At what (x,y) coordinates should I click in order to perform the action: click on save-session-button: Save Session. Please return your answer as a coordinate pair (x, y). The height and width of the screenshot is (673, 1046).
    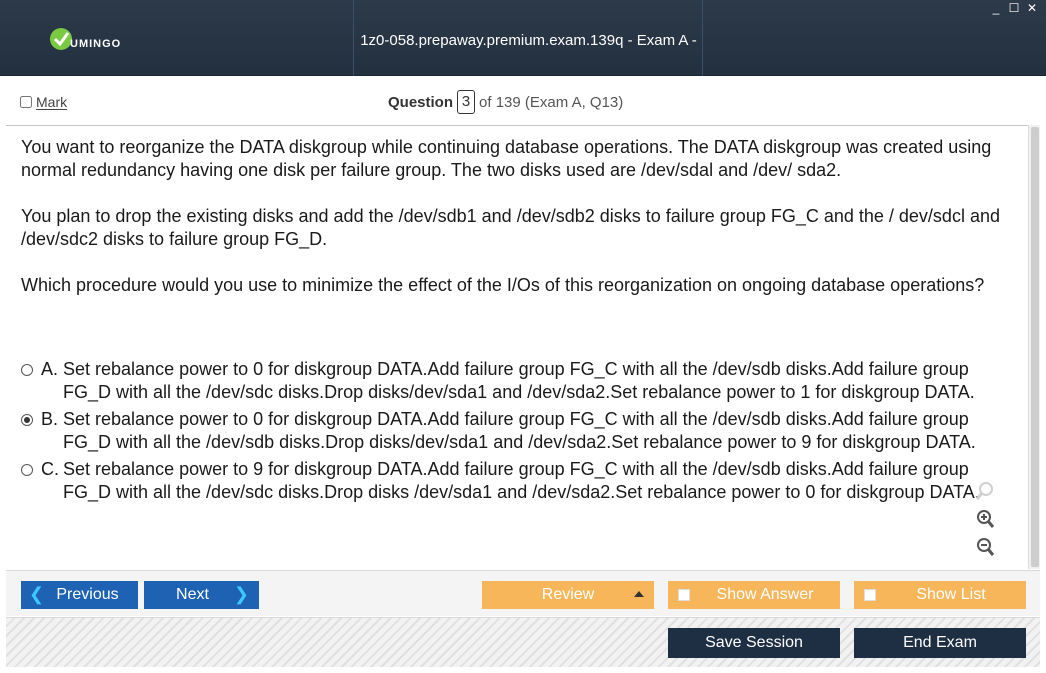
    Looking at the image, I should click on (754, 643).